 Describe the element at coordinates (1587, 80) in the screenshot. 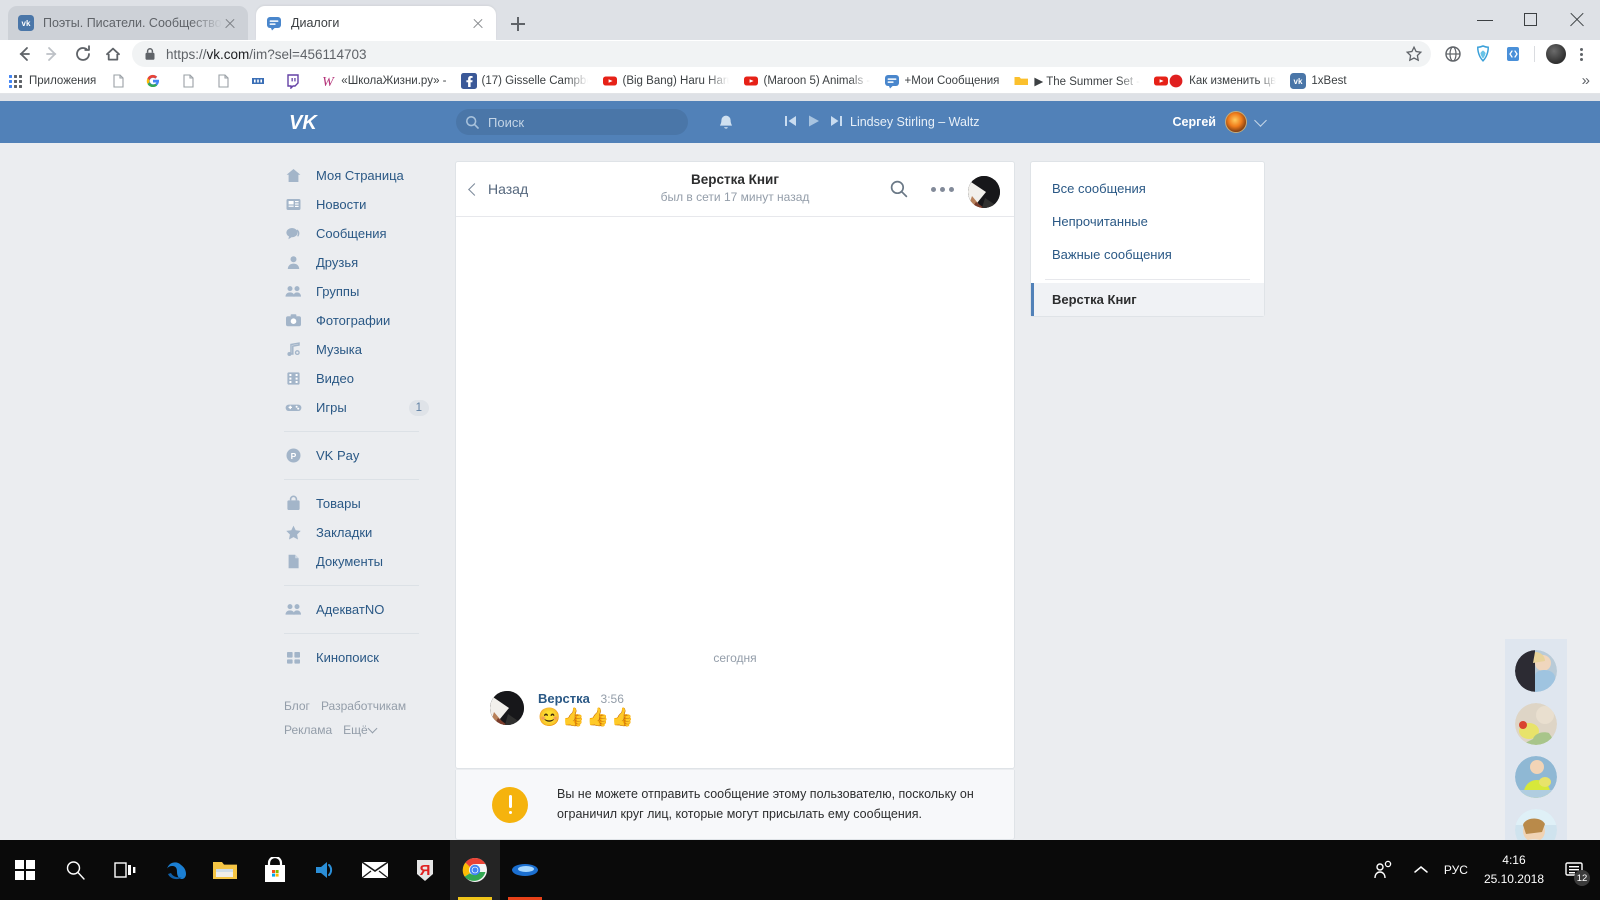

I see `bookmarks-overflow-button: »` at that location.